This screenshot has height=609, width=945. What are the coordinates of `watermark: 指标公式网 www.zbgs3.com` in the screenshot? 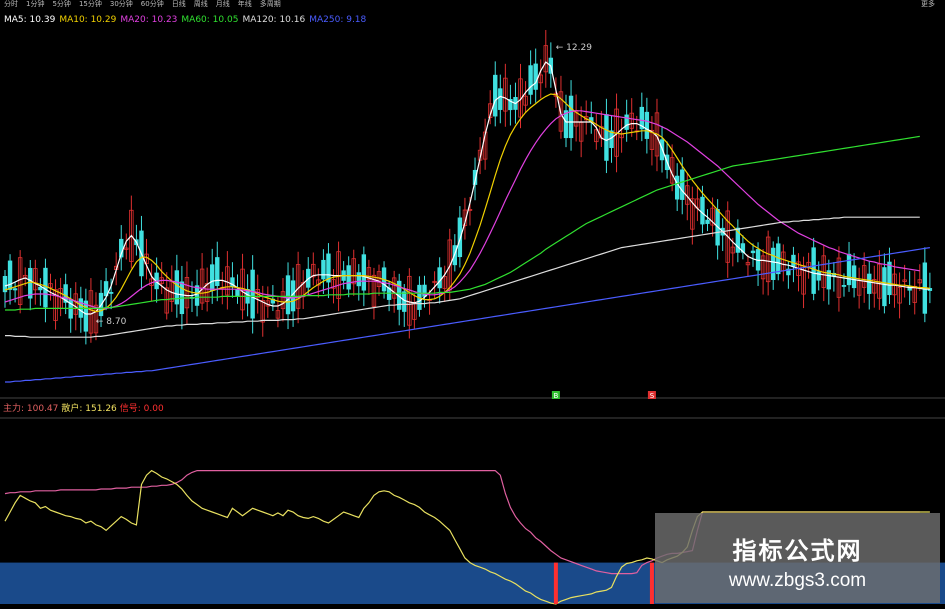 It's located at (797, 558).